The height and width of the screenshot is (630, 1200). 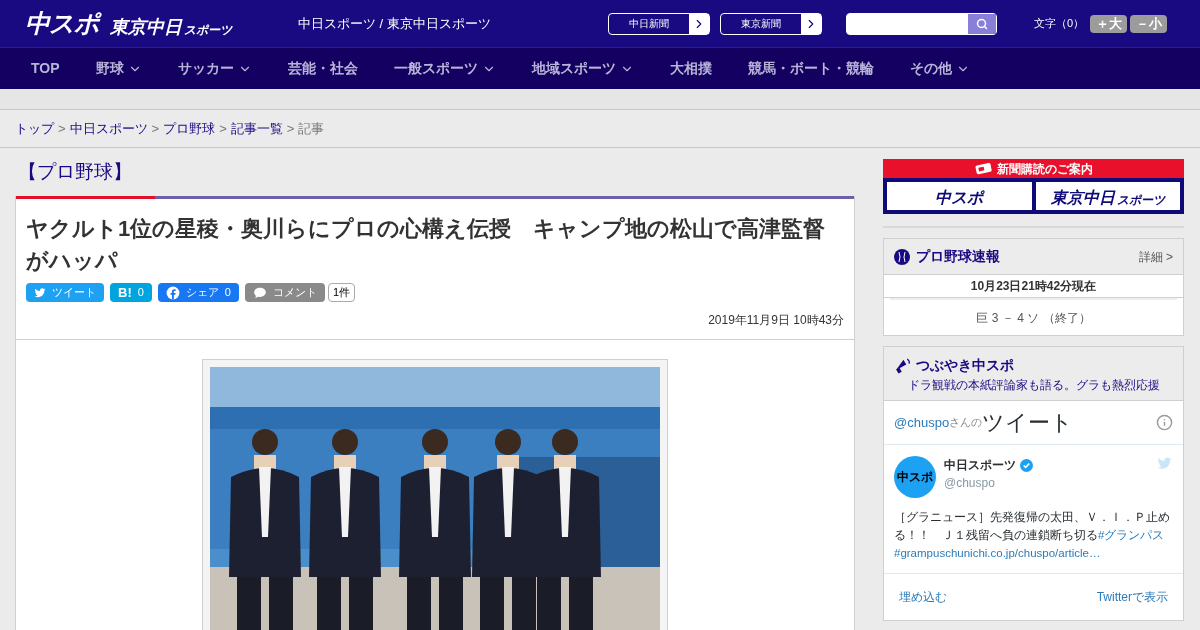 I want to click on handle-link: @chuspo, so click(x=922, y=422).